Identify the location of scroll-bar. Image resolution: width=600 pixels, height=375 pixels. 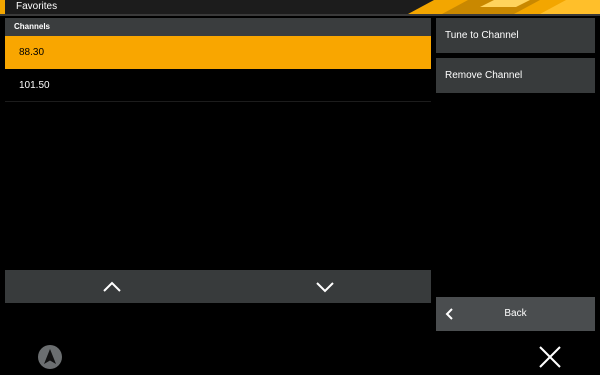
(218, 286).